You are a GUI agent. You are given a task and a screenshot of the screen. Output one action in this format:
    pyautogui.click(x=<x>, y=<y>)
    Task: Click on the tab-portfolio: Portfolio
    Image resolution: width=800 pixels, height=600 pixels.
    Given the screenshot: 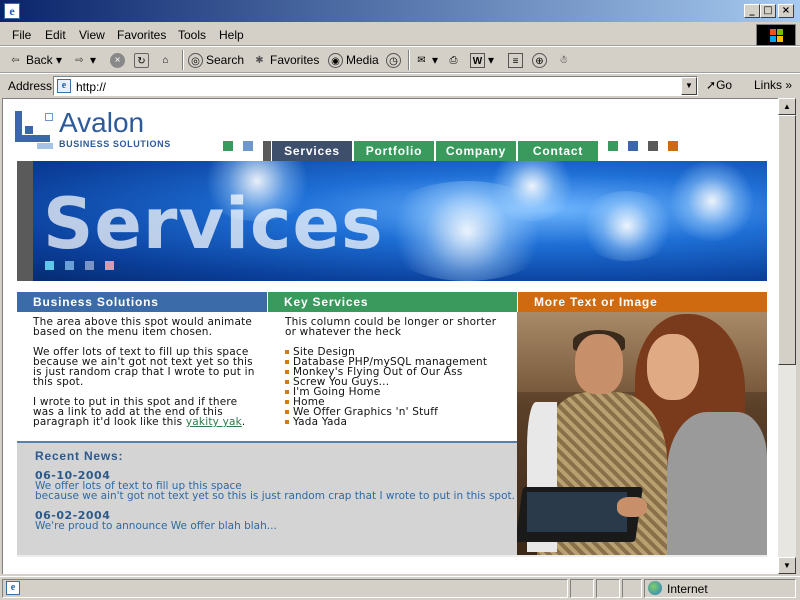 What is the action you would take?
    pyautogui.click(x=394, y=151)
    